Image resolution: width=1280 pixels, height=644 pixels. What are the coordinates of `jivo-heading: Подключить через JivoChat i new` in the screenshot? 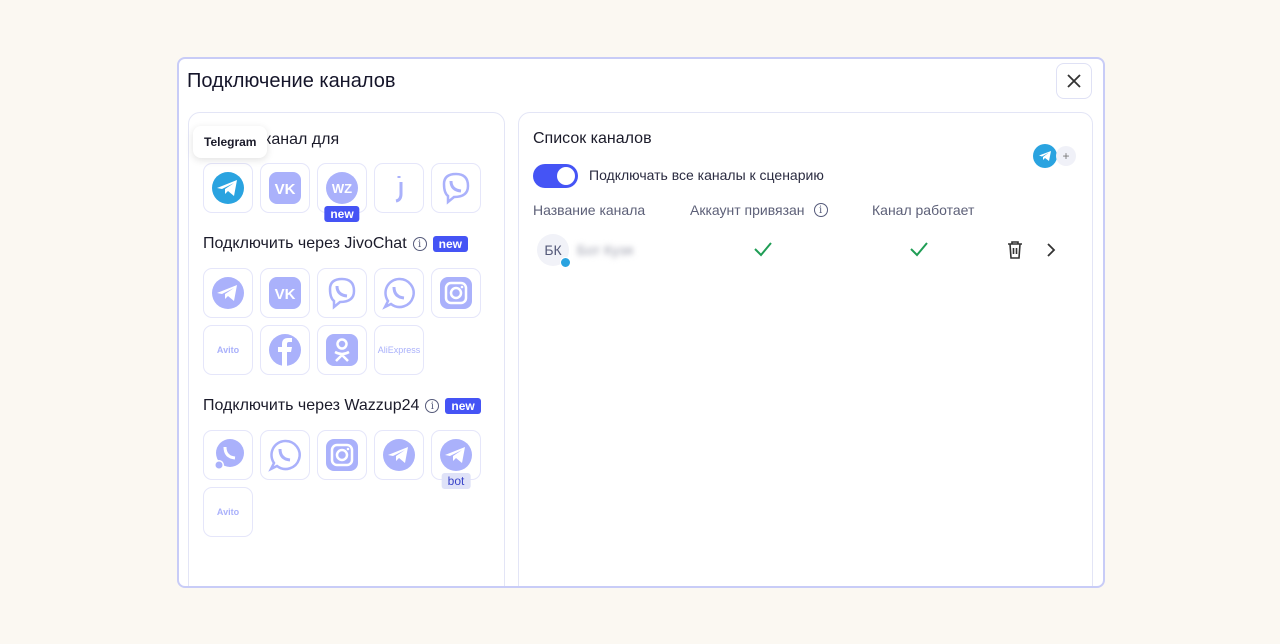 It's located at (335, 244).